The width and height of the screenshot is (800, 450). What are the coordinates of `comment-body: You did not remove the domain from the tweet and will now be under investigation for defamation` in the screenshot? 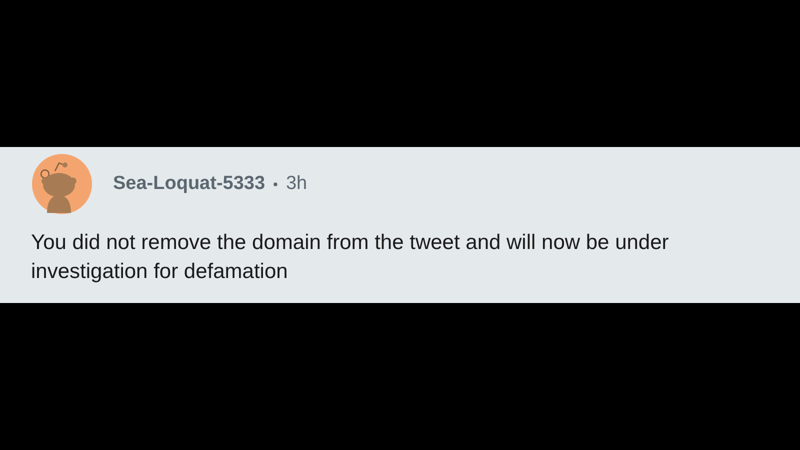 It's located at (350, 257).